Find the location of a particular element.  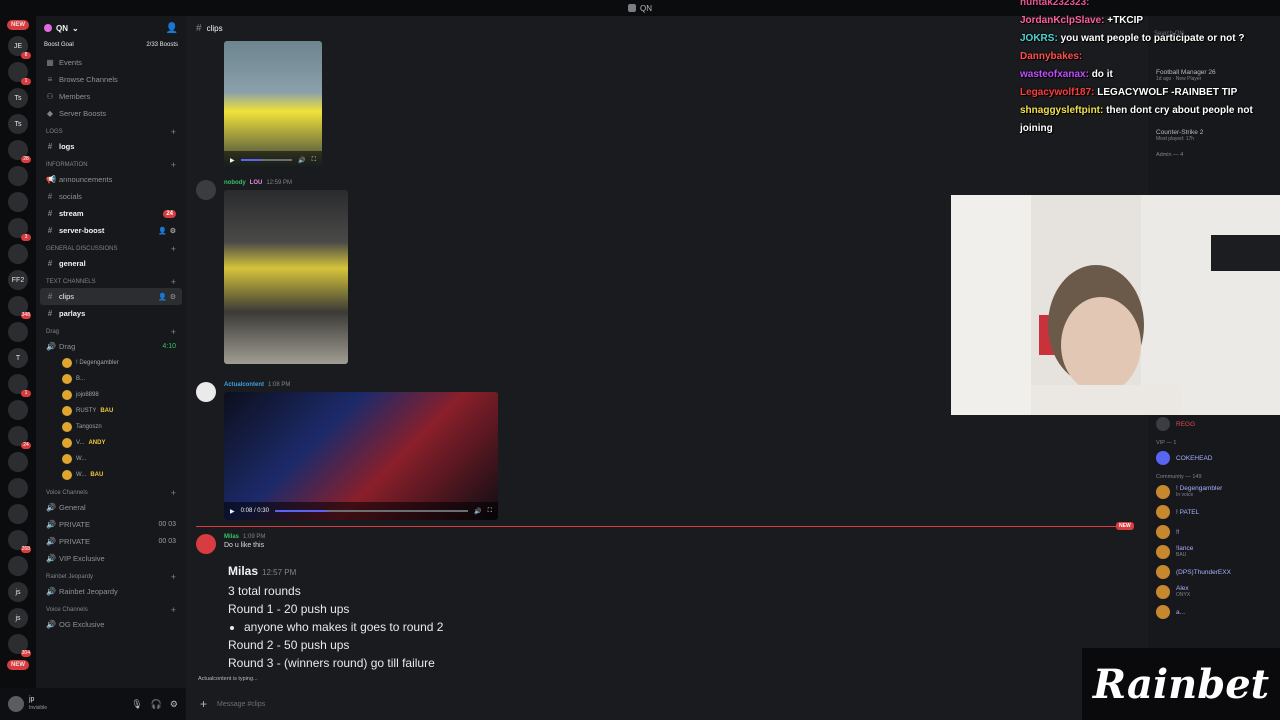

voice-user: jojo8898 is located at coordinates (111, 395).